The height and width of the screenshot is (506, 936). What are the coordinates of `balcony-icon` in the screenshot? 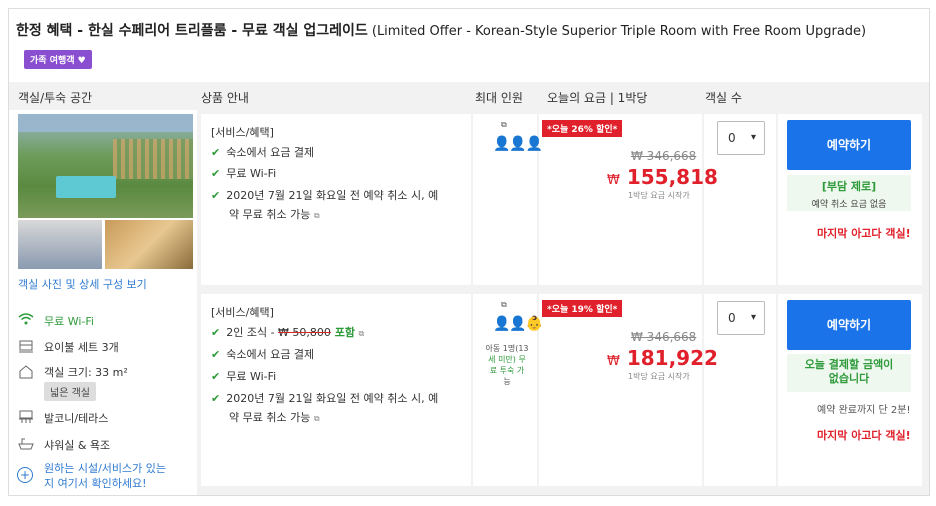 It's located at (28, 419).